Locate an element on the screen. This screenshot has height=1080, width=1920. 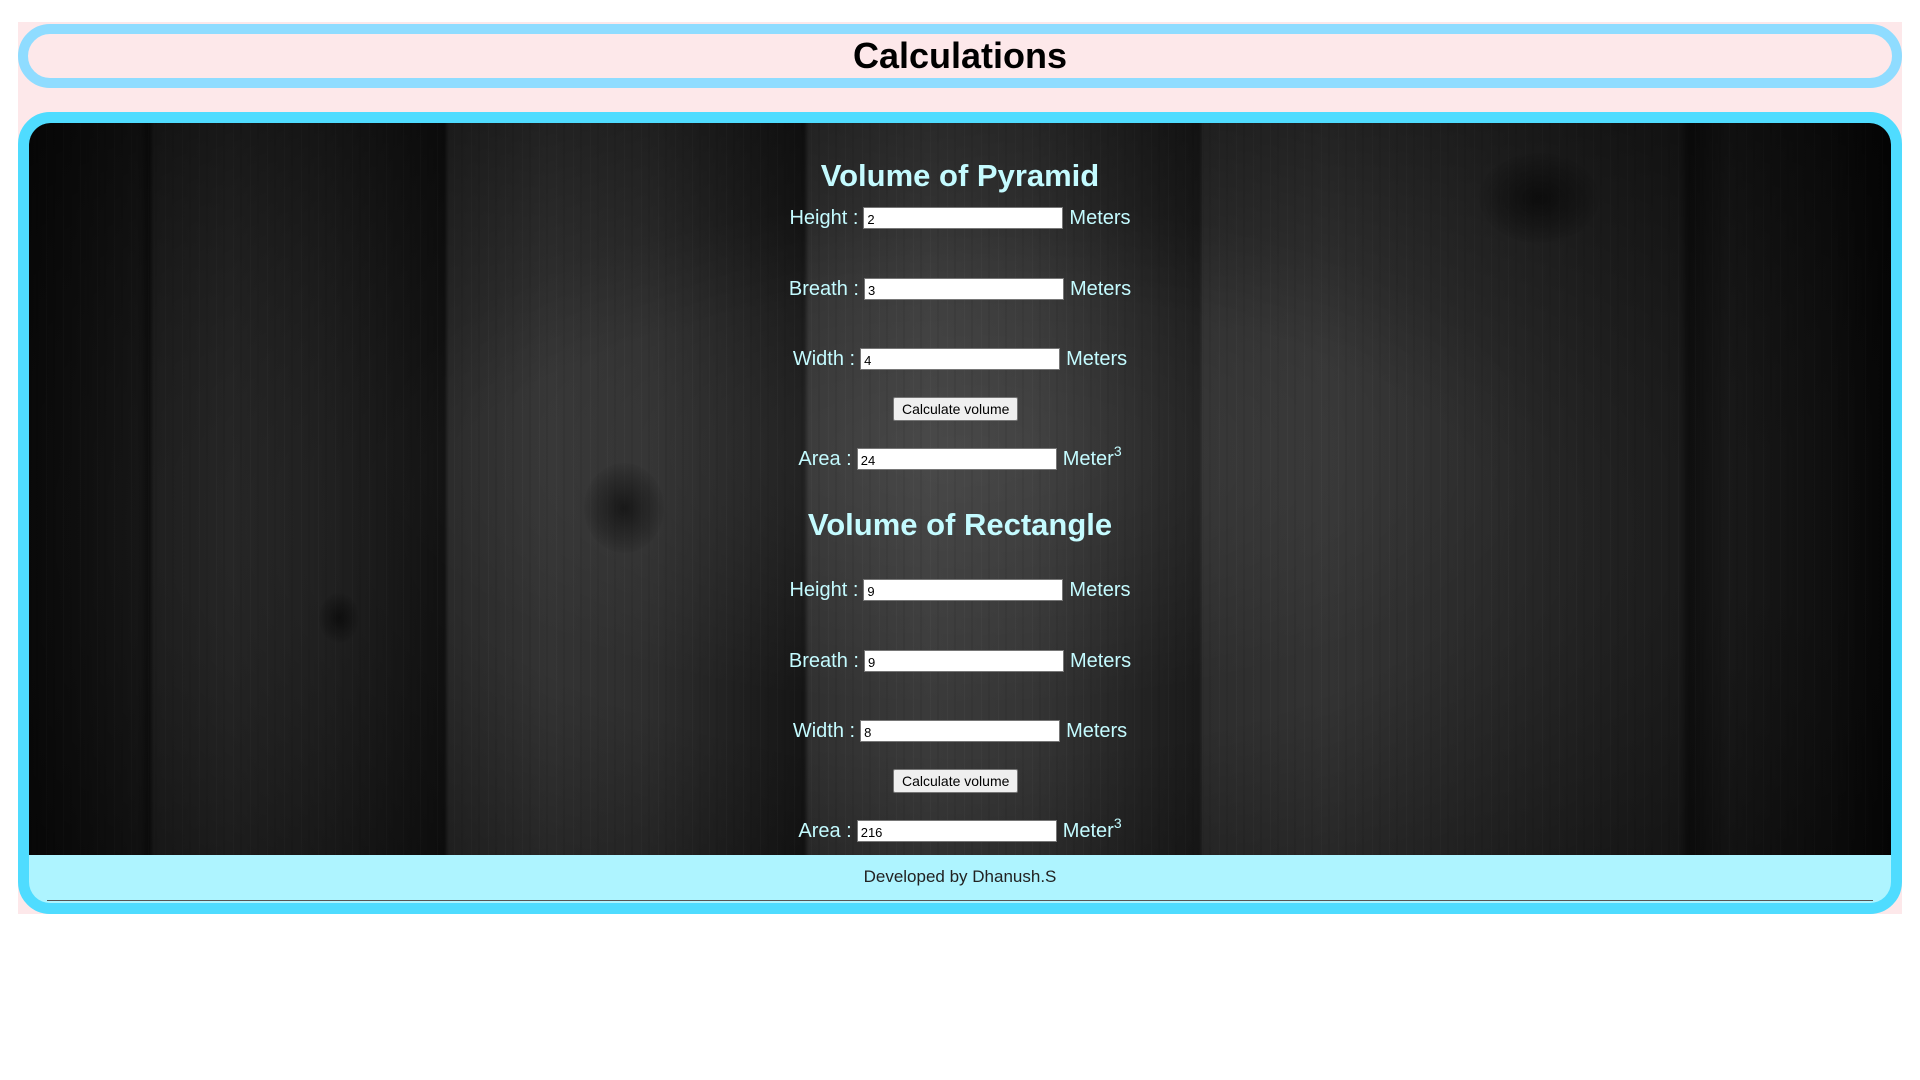
pyramid-height-unit: Meters is located at coordinates (1100, 218).